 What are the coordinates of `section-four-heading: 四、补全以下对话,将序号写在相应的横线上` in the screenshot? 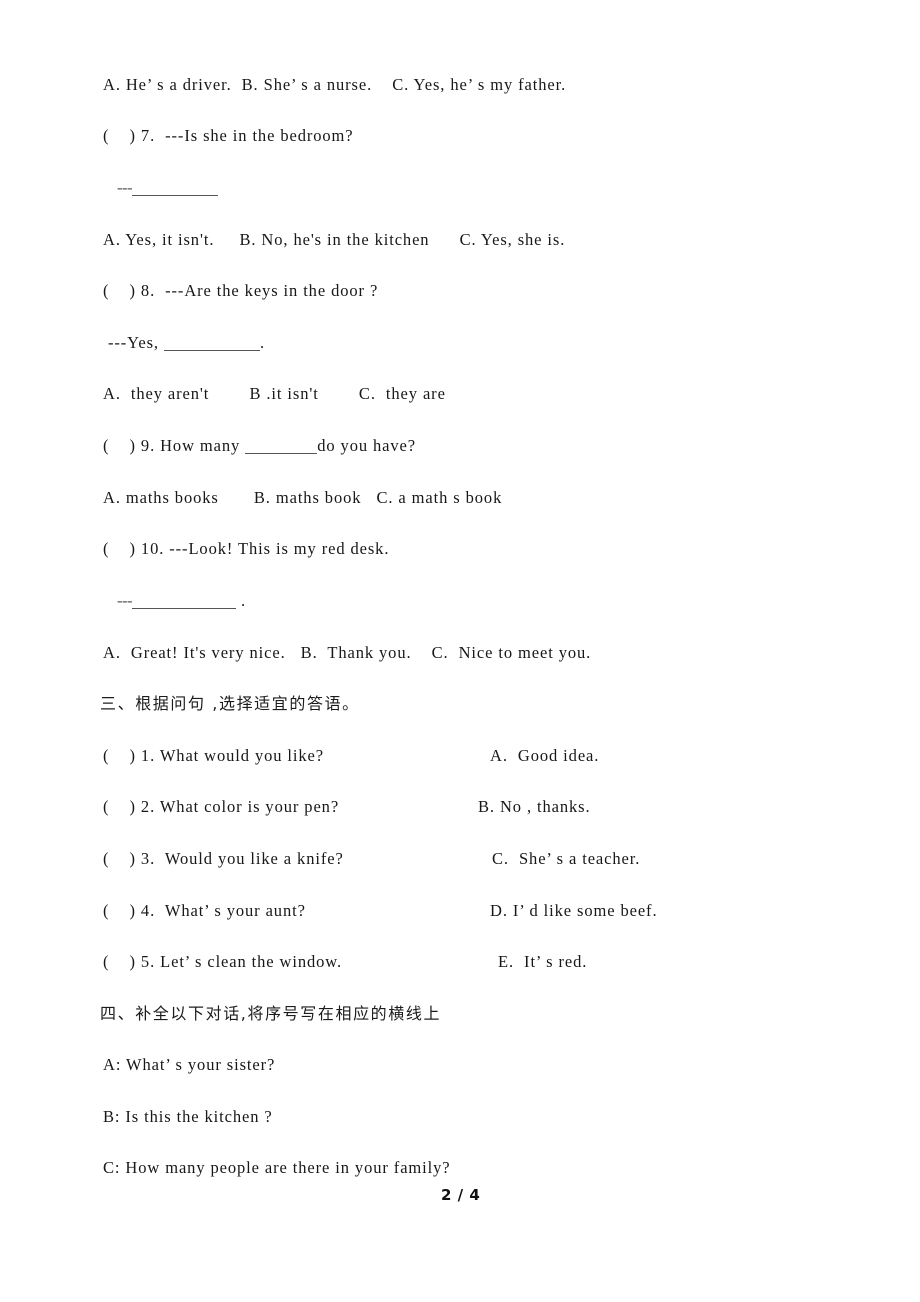 It's located at (271, 1013).